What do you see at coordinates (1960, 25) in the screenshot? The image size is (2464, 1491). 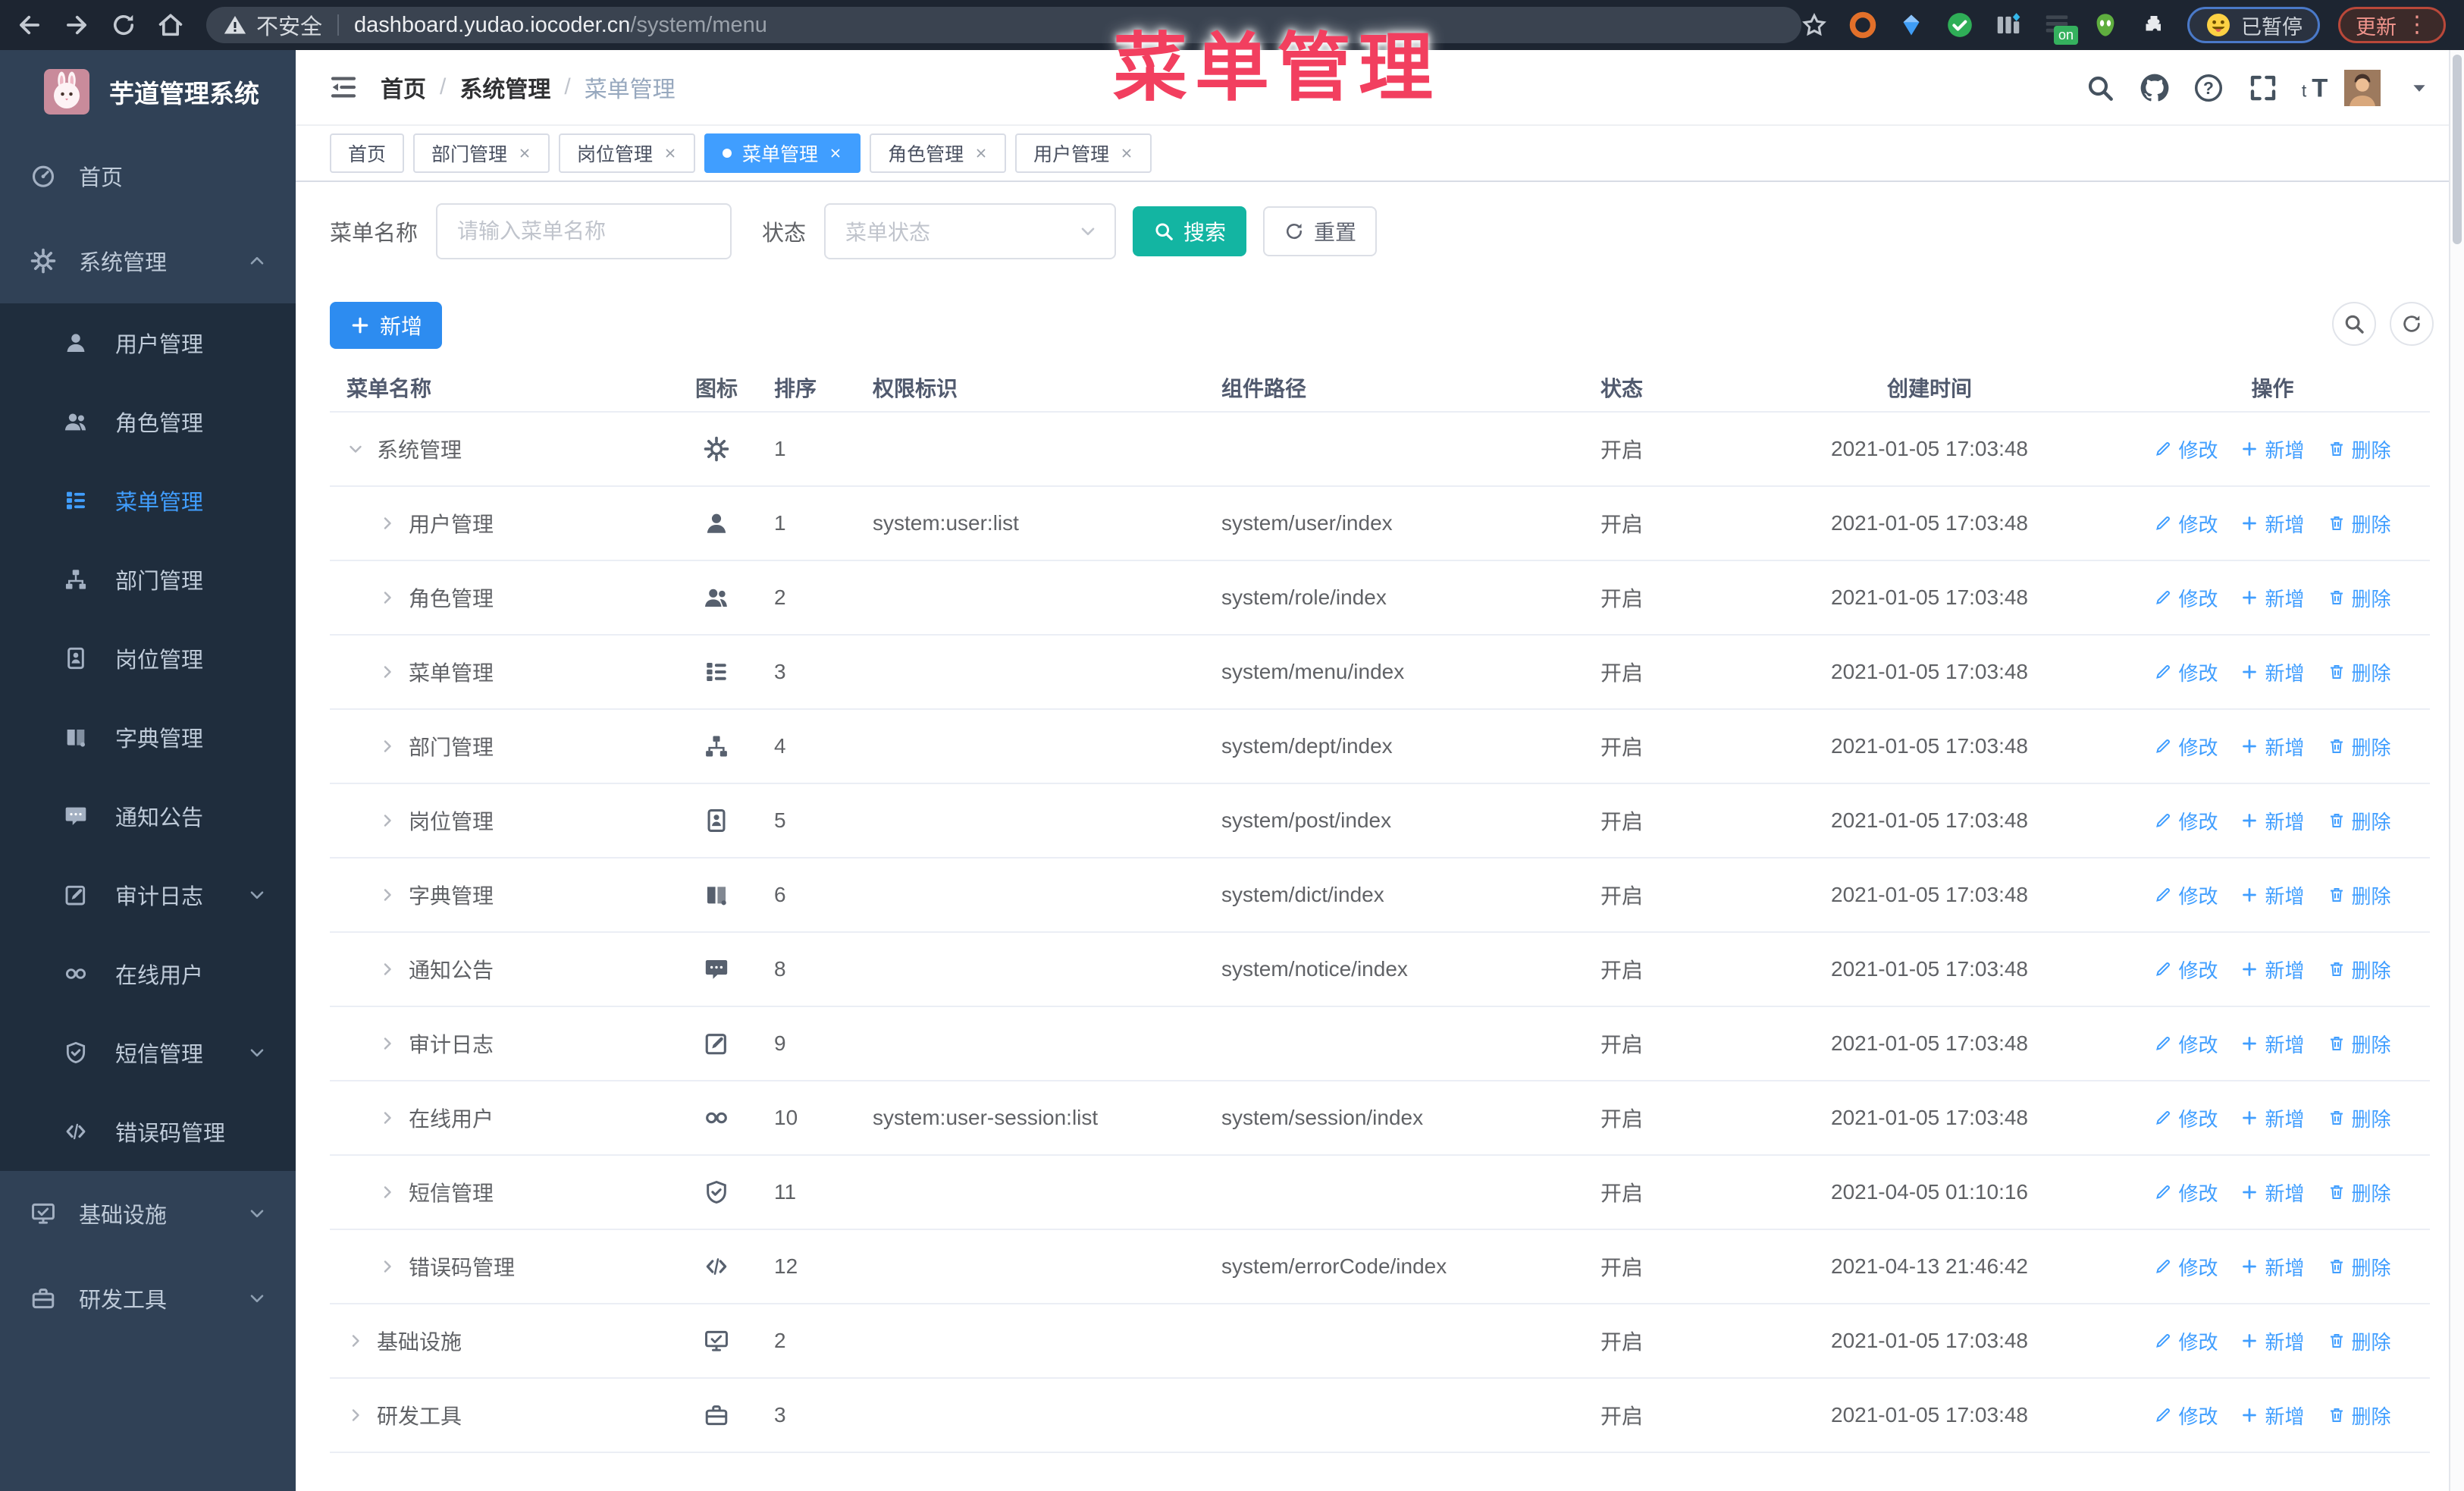 I see `extension-check-icon` at bounding box center [1960, 25].